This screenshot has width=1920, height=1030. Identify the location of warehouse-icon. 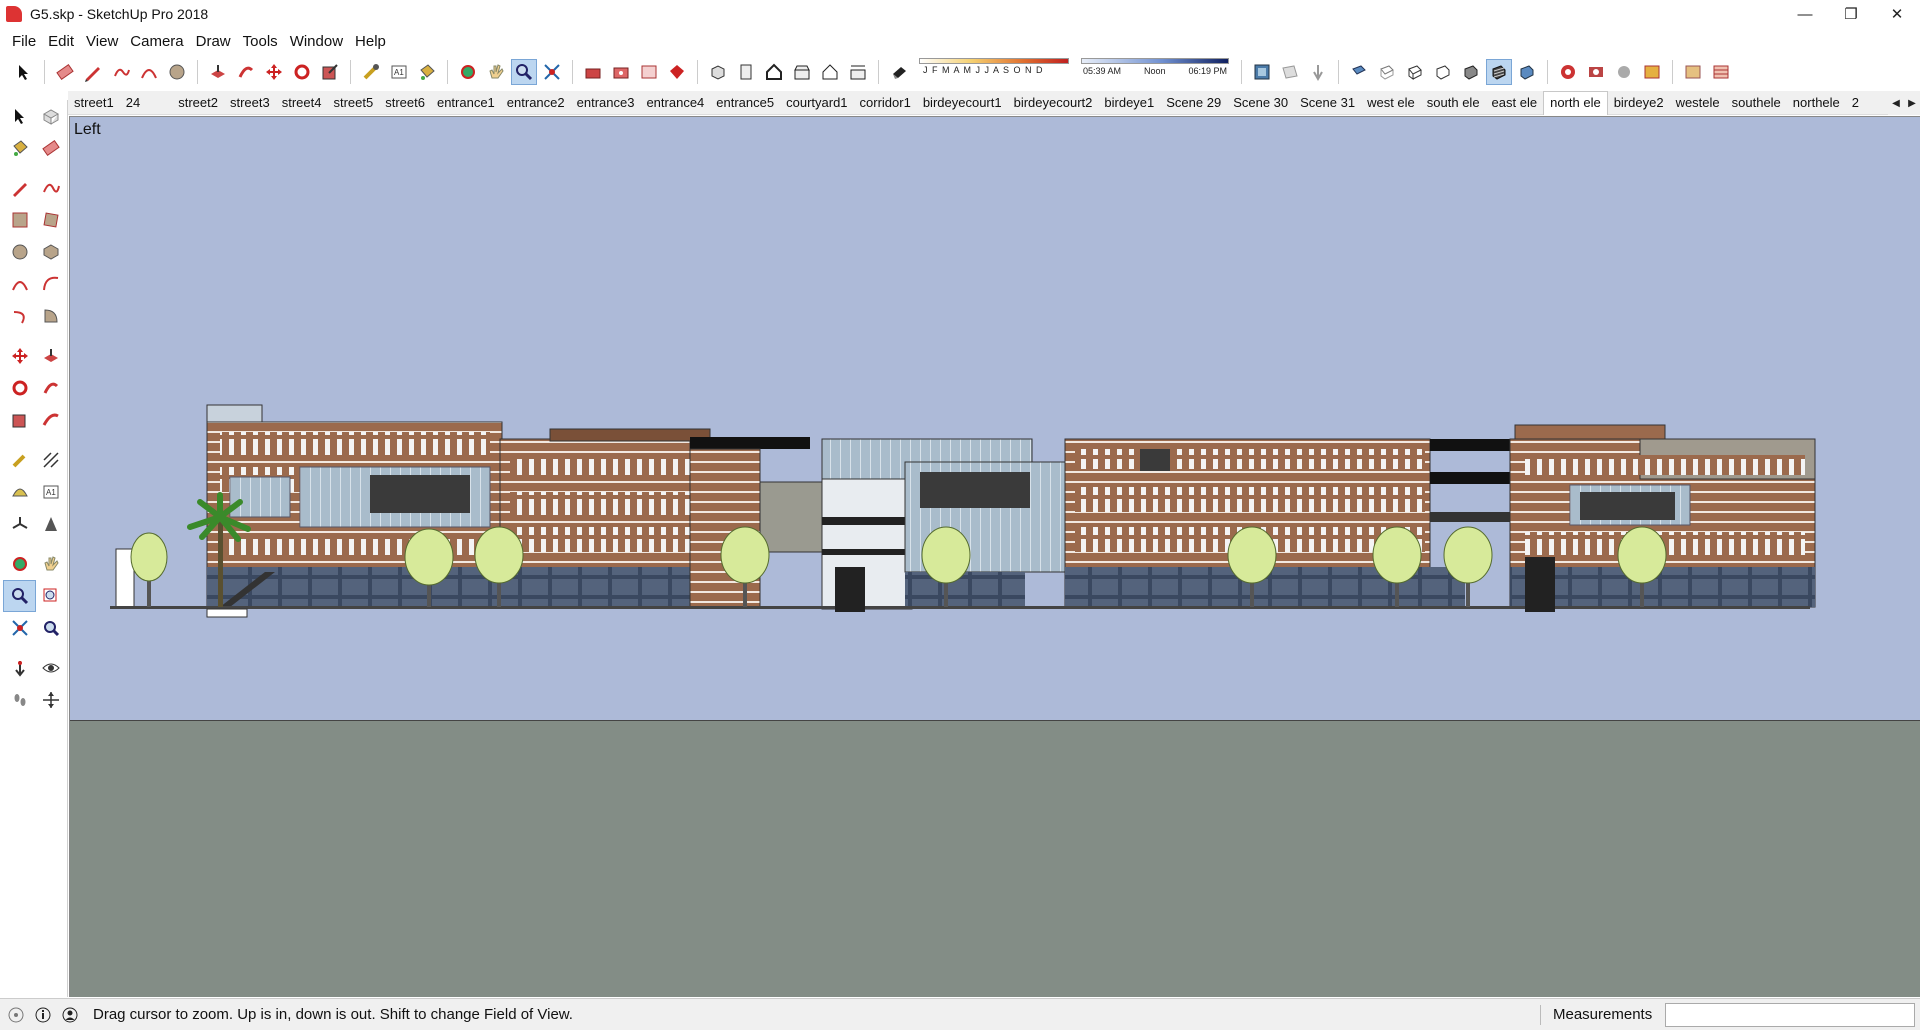
(593, 72).